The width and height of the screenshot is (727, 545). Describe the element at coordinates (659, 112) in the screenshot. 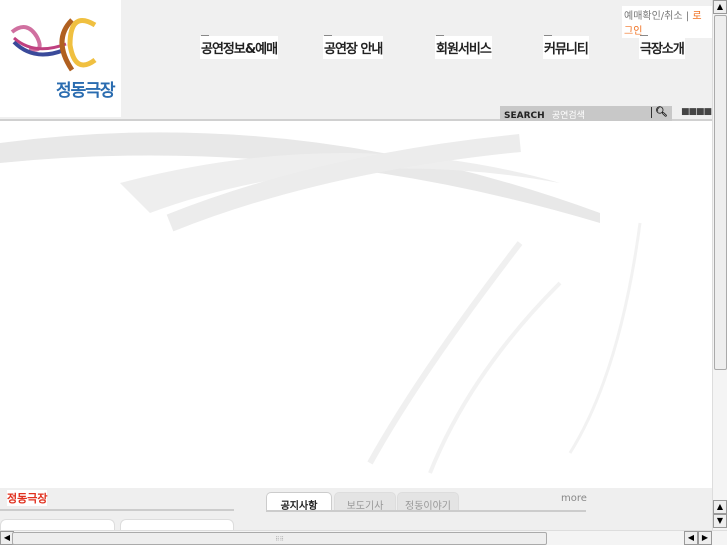

I see `search-icon: 🔍︎` at that location.